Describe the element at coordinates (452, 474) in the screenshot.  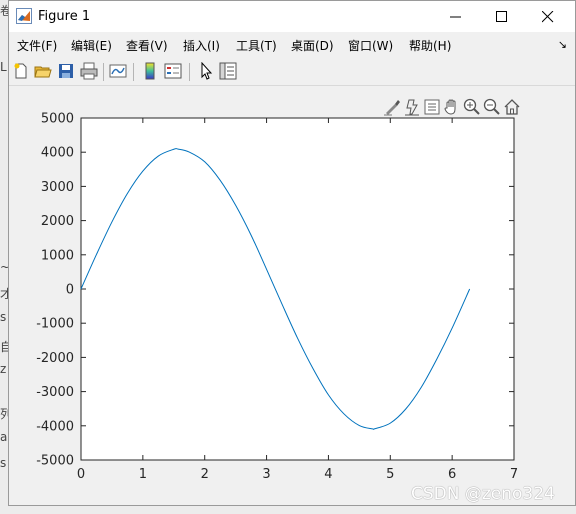
I see `x-tick-label: 6` at that location.